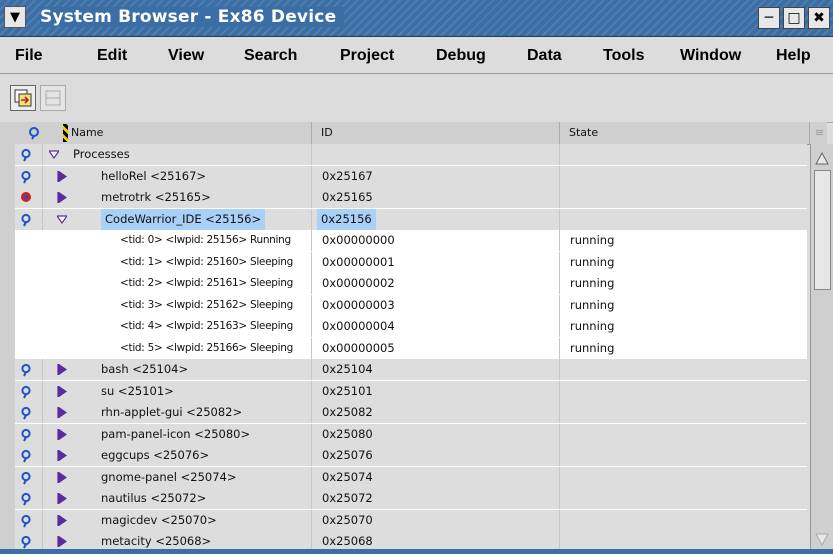  Describe the element at coordinates (822, 230) in the screenshot. I see `scrollbar-thumb` at that location.